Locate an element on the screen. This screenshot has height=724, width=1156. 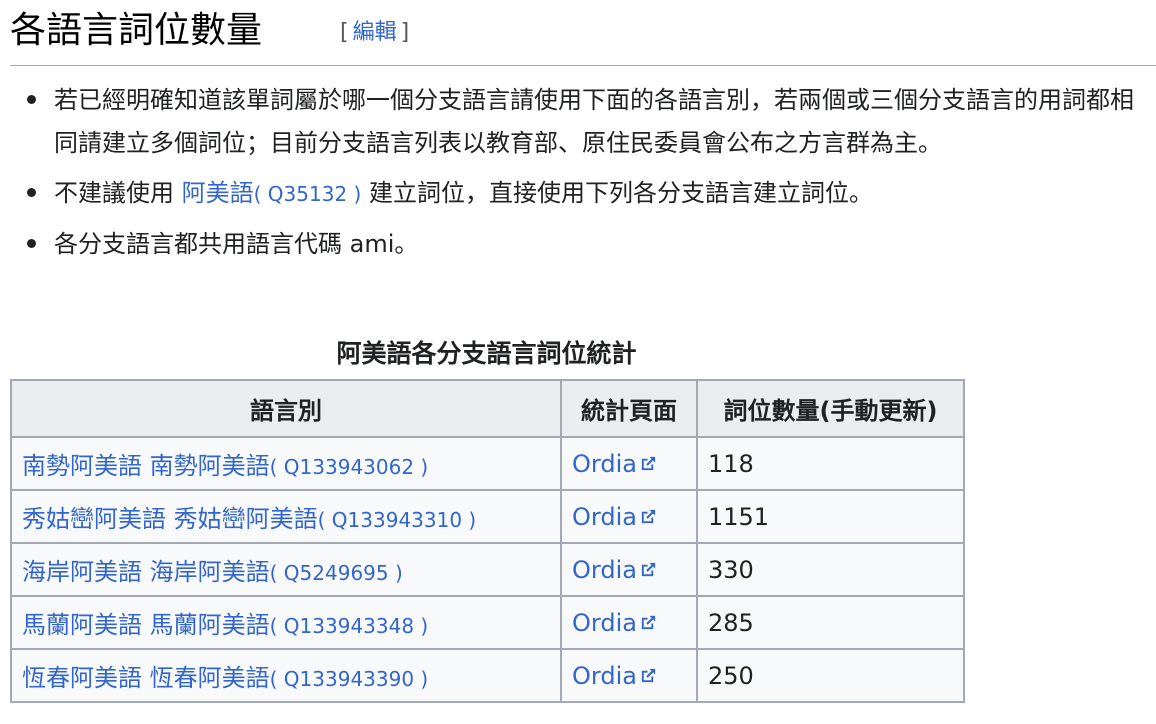
table-row: 南勢阿美語 南勢阿美語( Q133943062 ) Ordia 118 is located at coordinates (487, 463).